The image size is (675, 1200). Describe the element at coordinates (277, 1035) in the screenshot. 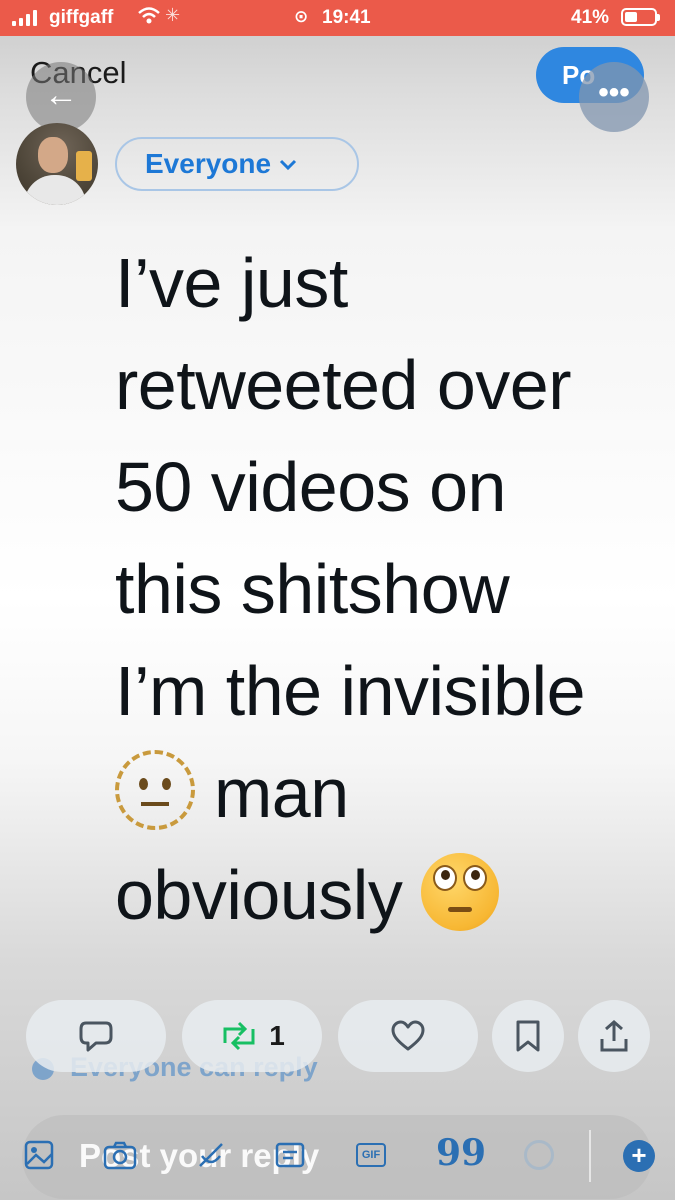

I see `retweet-count: 1` at that location.